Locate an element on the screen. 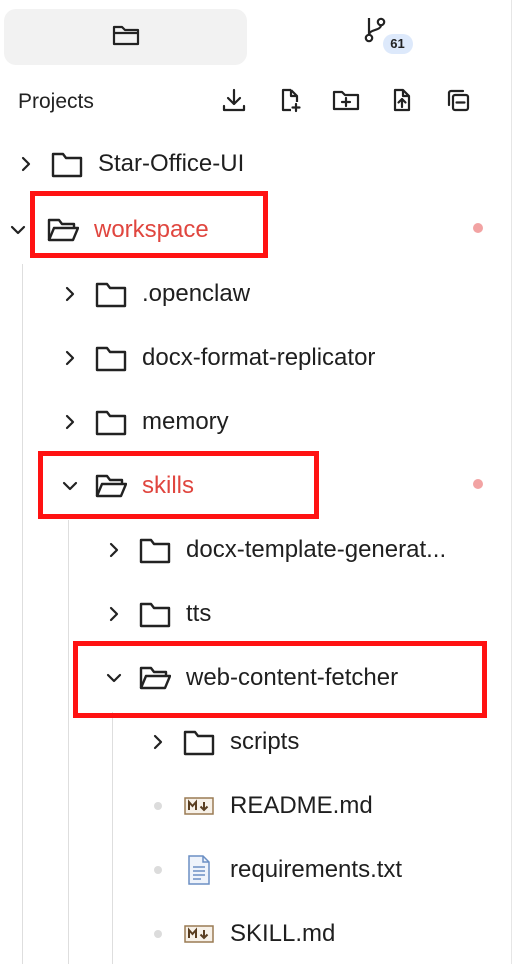  tab-files is located at coordinates (125, 37).